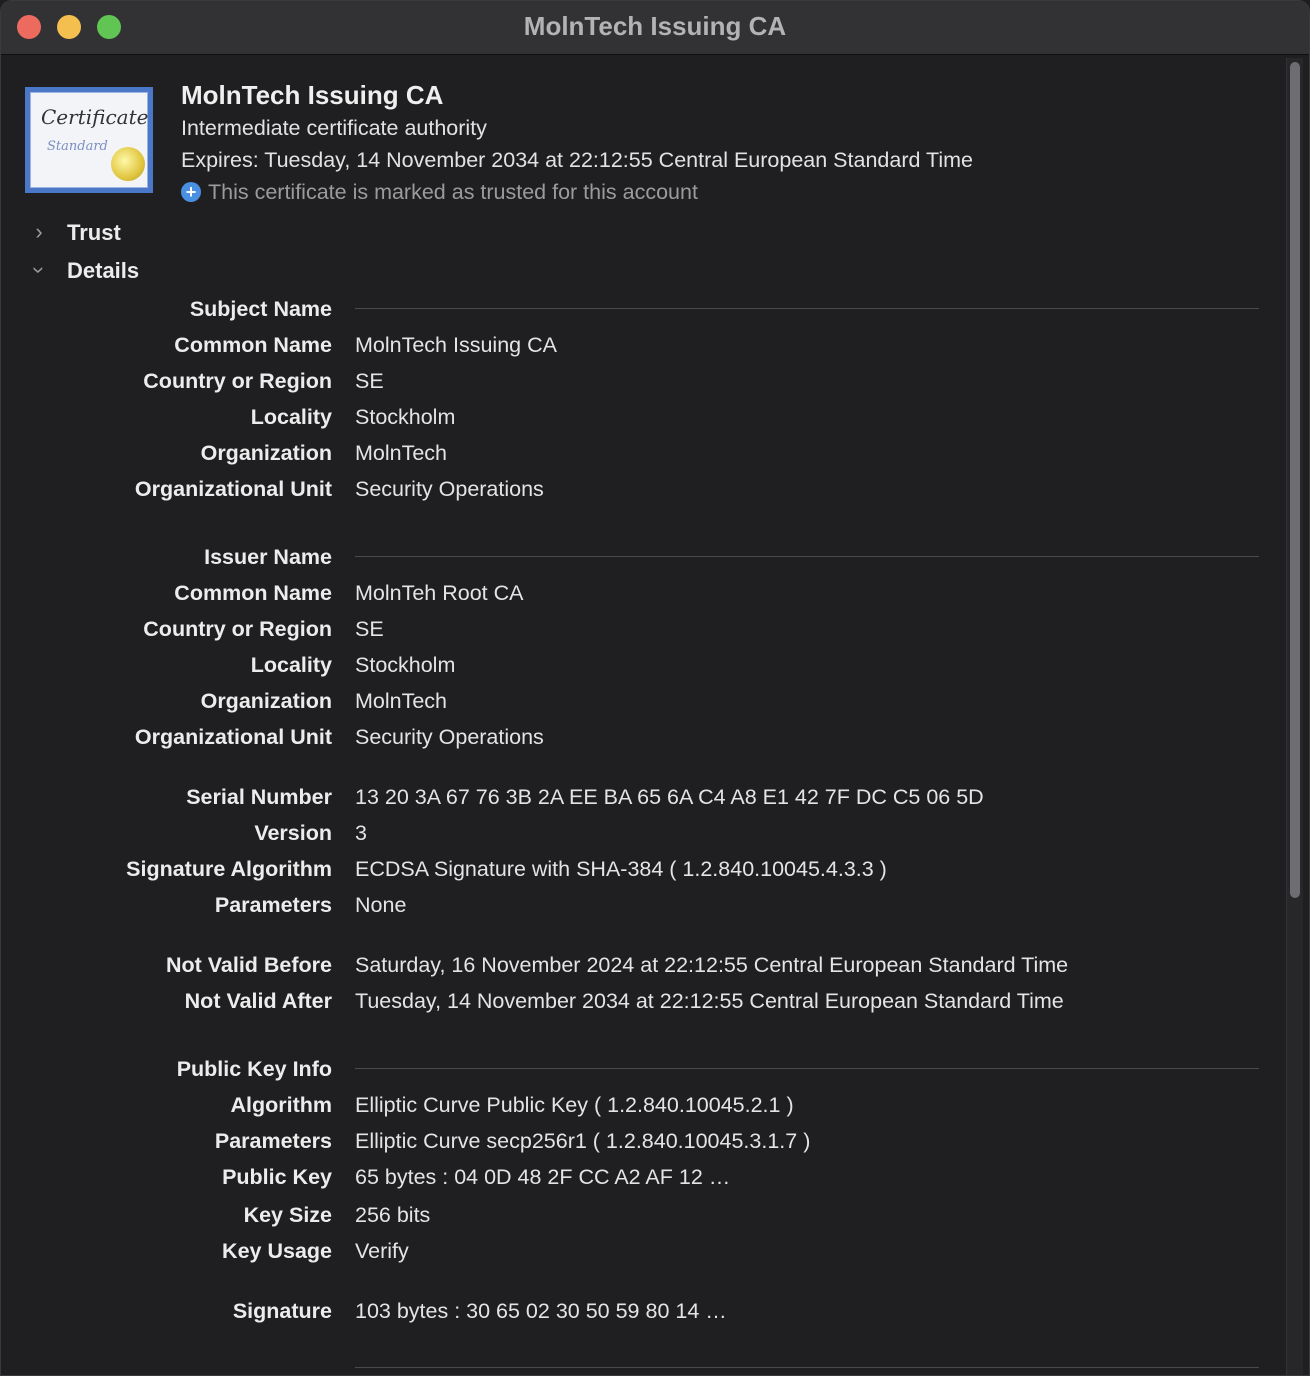  Describe the element at coordinates (281, 1105) in the screenshot. I see `field-label: Algorithm` at that location.